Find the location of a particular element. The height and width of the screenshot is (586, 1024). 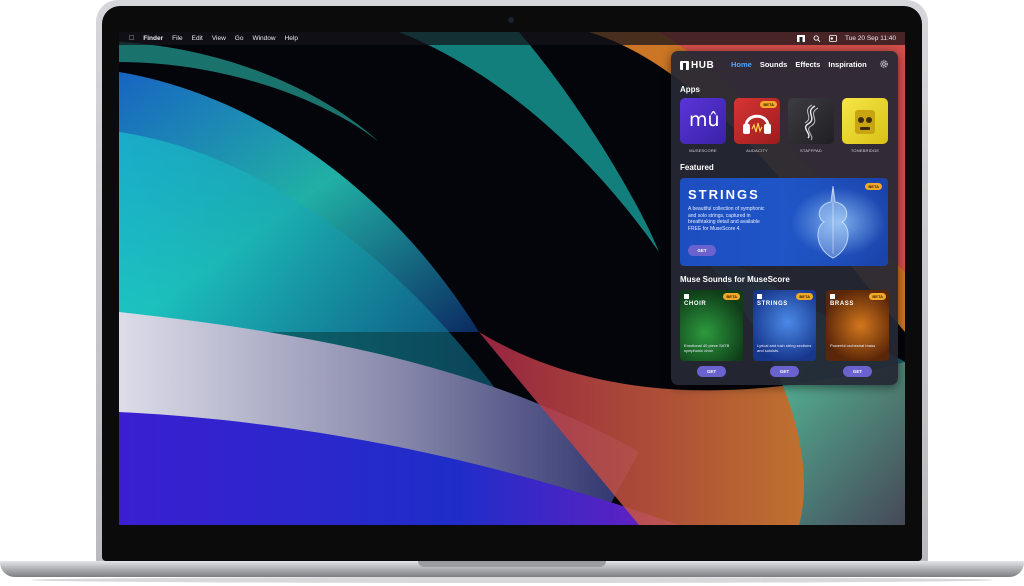

app-audacity: BETA AUDACITY is located at coordinates (757, 125).